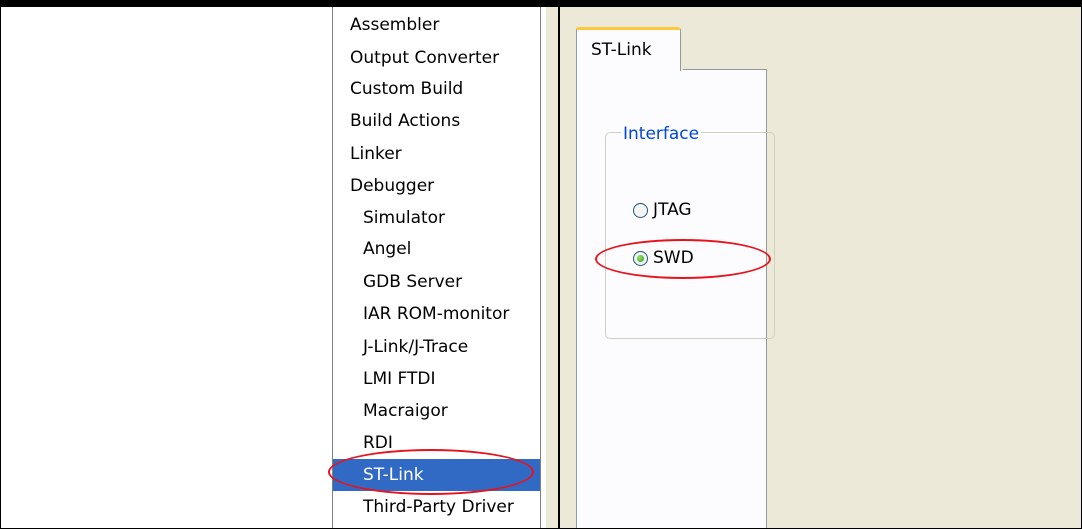 Image resolution: width=1082 pixels, height=529 pixels. I want to click on st-link-annotation-ellipse, so click(431, 472).